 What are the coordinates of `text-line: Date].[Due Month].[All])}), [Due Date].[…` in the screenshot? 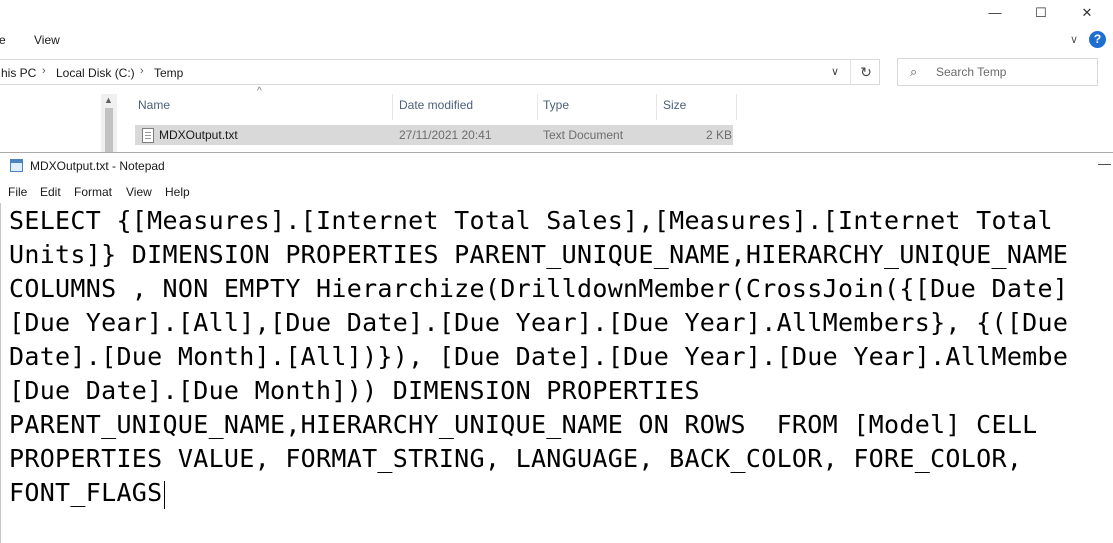 It's located at (539, 356).